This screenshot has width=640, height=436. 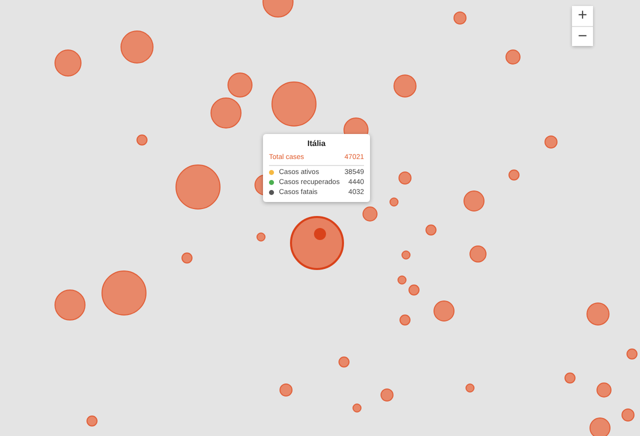 What do you see at coordinates (582, 16) in the screenshot?
I see `zoom-in-button: +` at bounding box center [582, 16].